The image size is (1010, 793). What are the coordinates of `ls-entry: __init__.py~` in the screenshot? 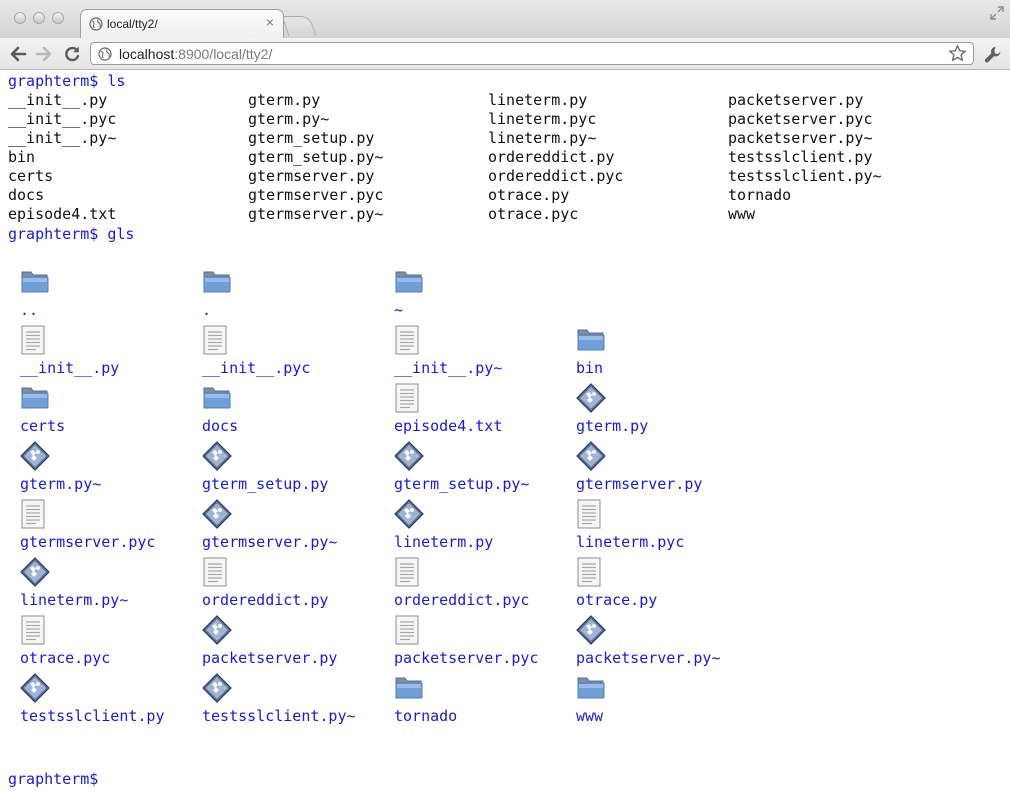 It's located at (62, 138).